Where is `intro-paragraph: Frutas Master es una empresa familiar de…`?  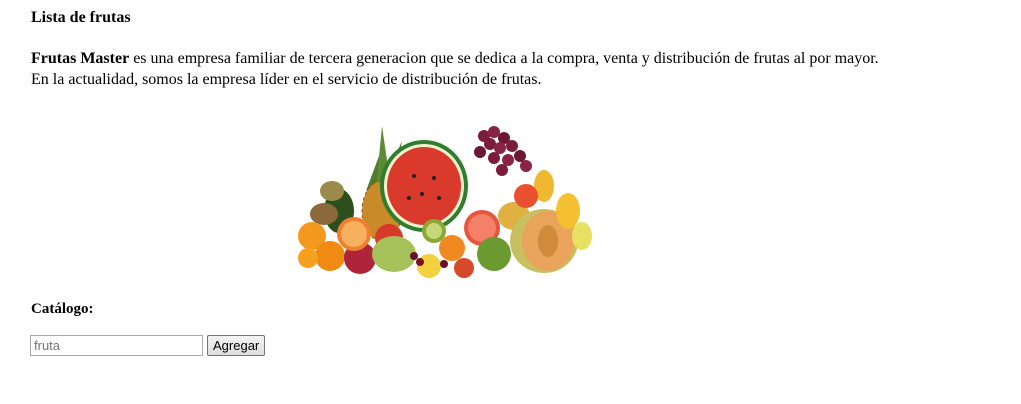
intro-paragraph: Frutas Master es una empresa familiar de… is located at coordinates (521, 69).